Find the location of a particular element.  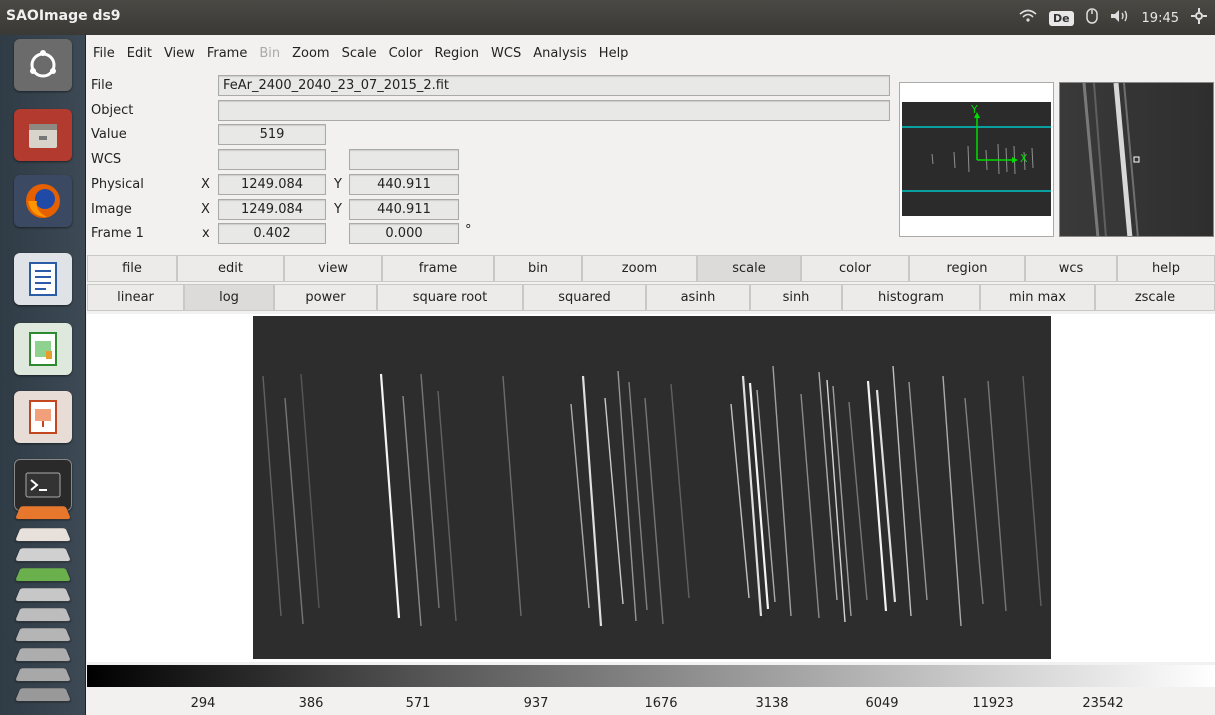

menu-frame: Frame is located at coordinates (227, 53).